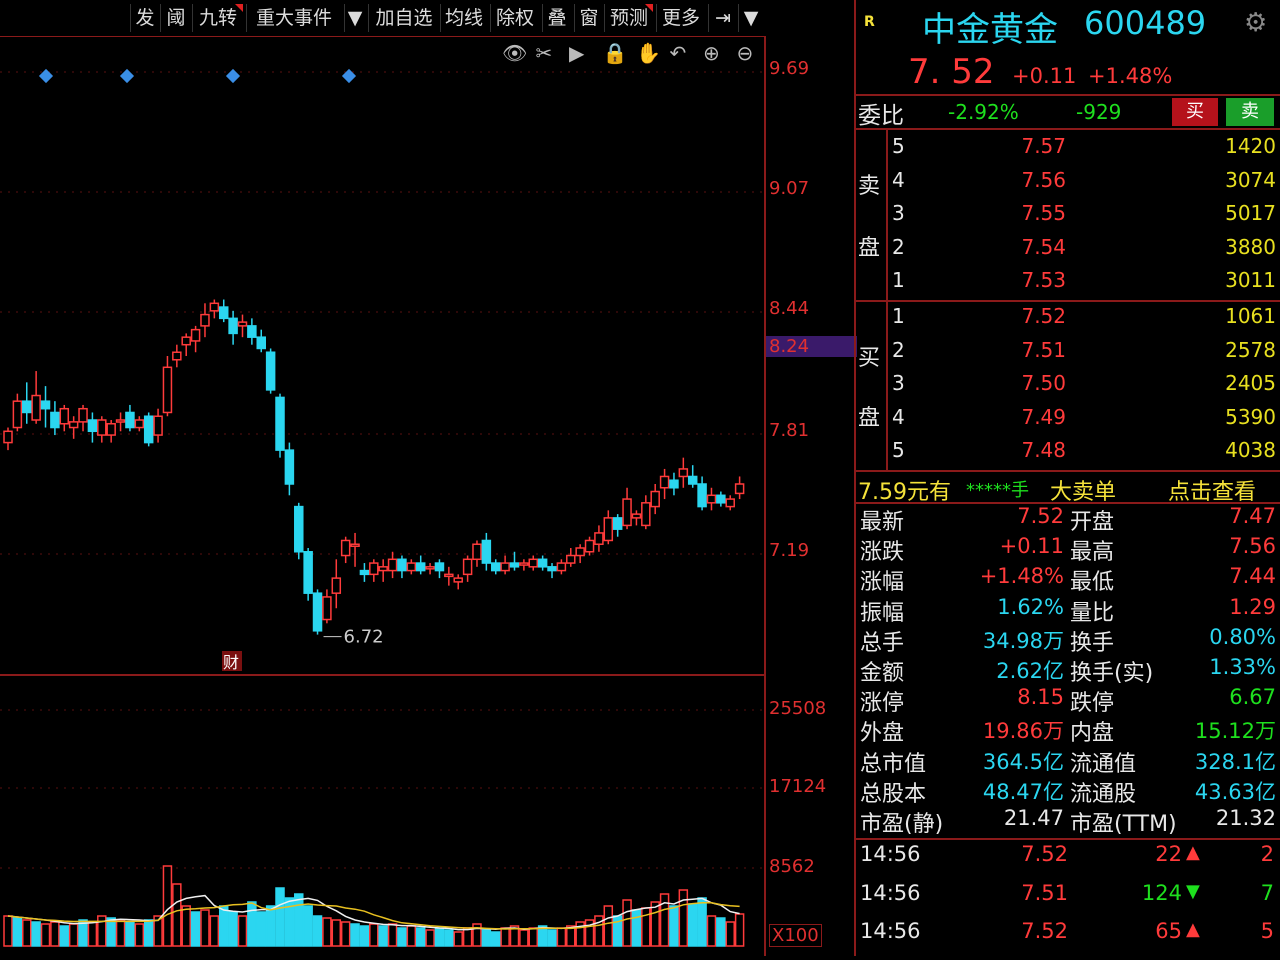  I want to click on toolbar-ex-rights-button: 除权, so click(514, 18).